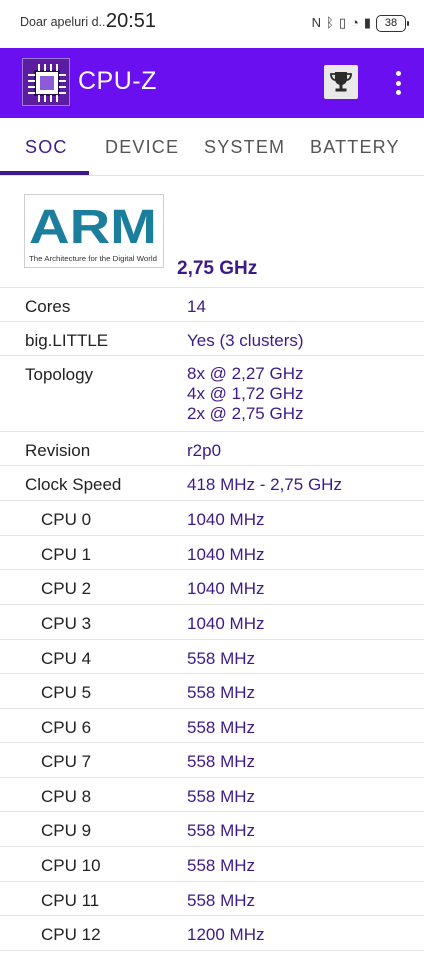 This screenshot has width=424, height=960. I want to click on vibrate-icon: ▯, so click(342, 22).